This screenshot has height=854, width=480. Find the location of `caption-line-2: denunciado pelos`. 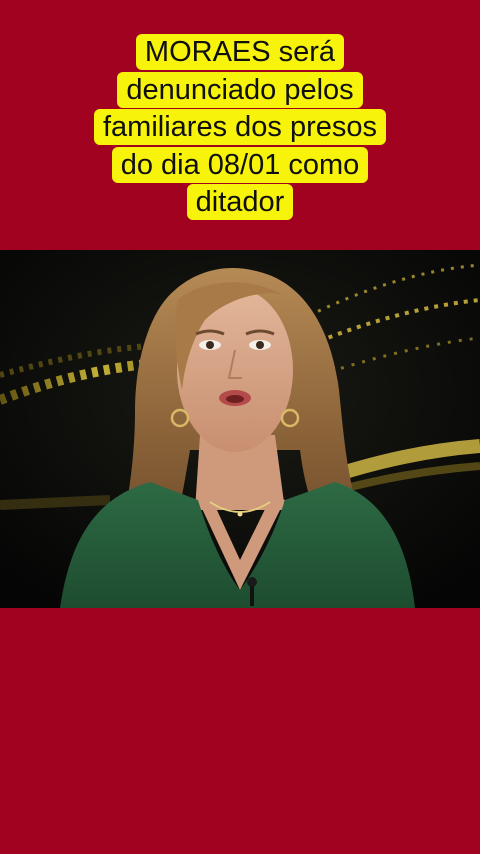

caption-line-2: denunciado pelos is located at coordinates (240, 91).